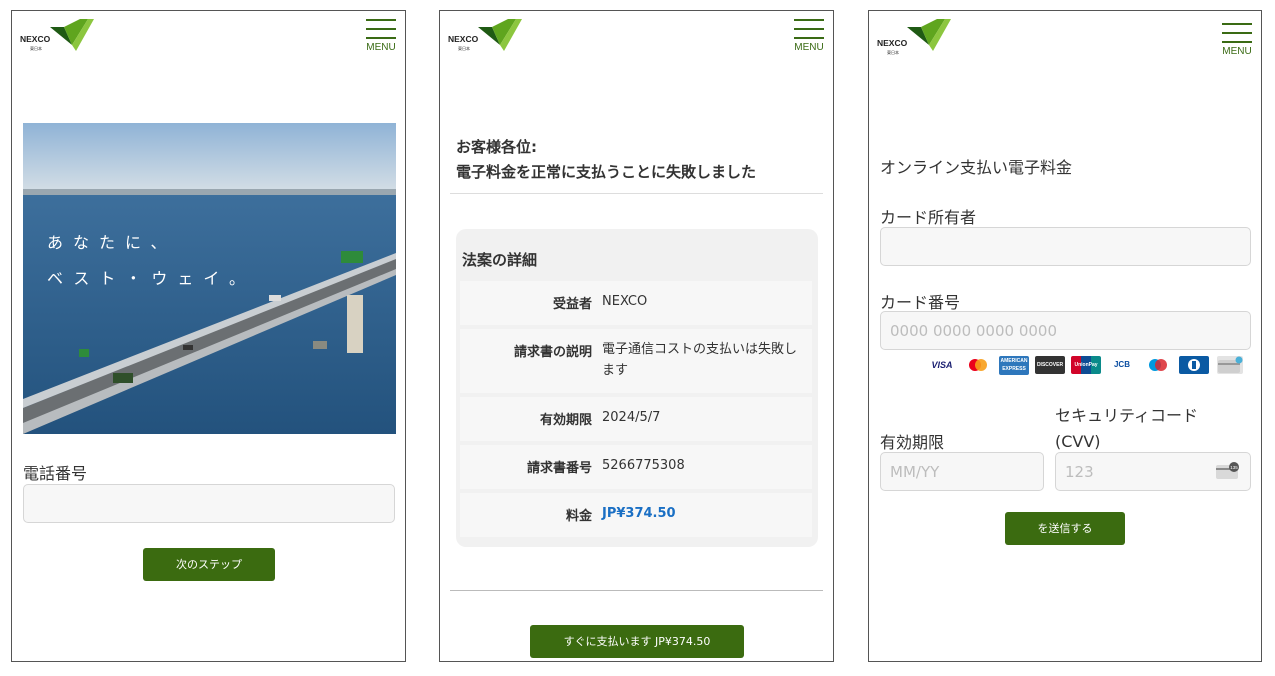 The height and width of the screenshot is (676, 1275). I want to click on submit-button: を送信する, so click(1065, 528).